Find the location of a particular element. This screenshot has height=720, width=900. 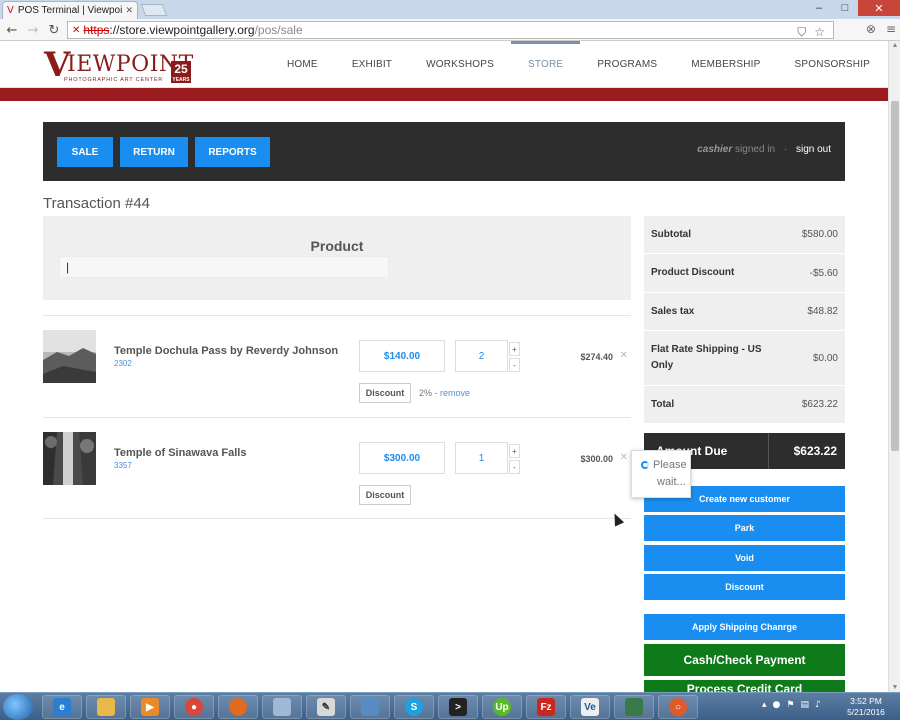

recorder-taskbar-icon: ○ is located at coordinates (678, 707).